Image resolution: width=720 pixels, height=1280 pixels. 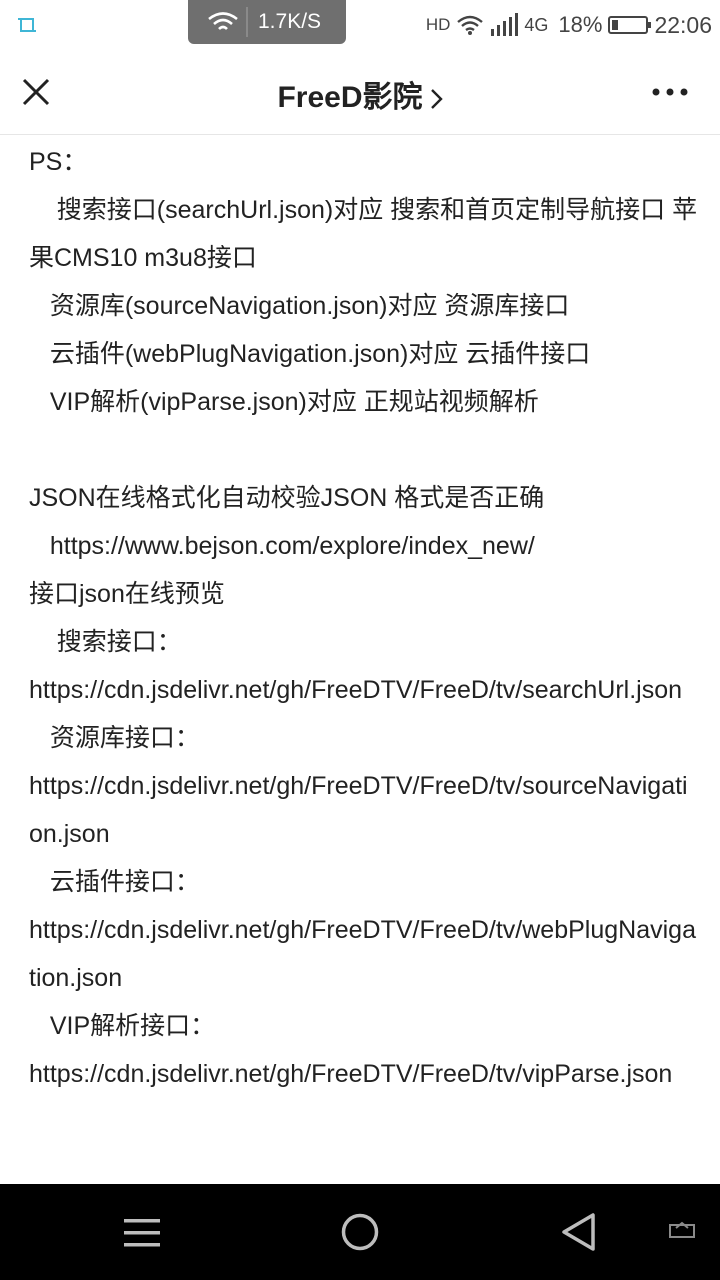 I want to click on content-line: 搜索接口：, so click(x=105, y=642).